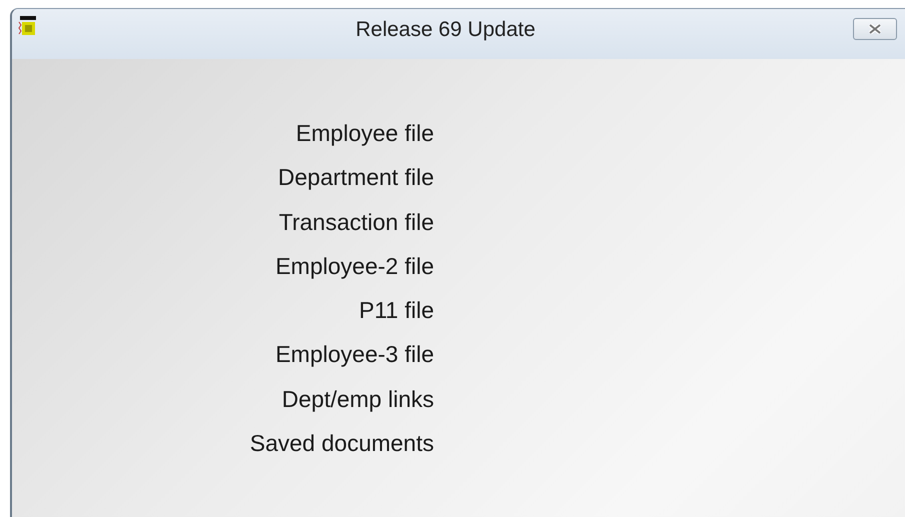 This screenshot has height=517, width=905. Describe the element at coordinates (356, 177) in the screenshot. I see `file-label: Department file` at that location.